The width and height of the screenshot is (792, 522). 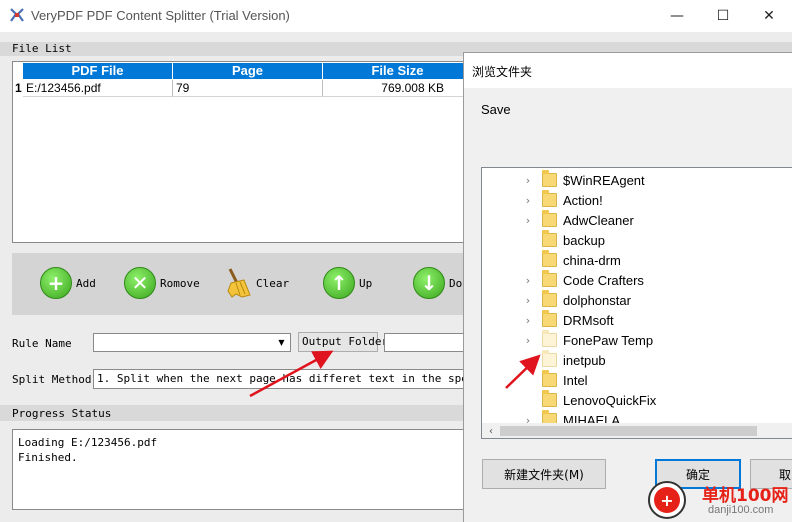 What do you see at coordinates (239, 283) in the screenshot?
I see `broom-icon` at bounding box center [239, 283].